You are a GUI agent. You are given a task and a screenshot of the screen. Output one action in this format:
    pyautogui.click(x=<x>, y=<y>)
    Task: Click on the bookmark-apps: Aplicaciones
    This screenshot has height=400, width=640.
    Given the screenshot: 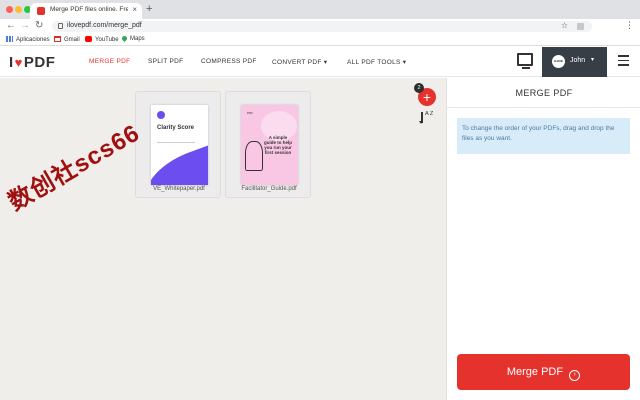 What is the action you would take?
    pyautogui.click(x=28, y=39)
    